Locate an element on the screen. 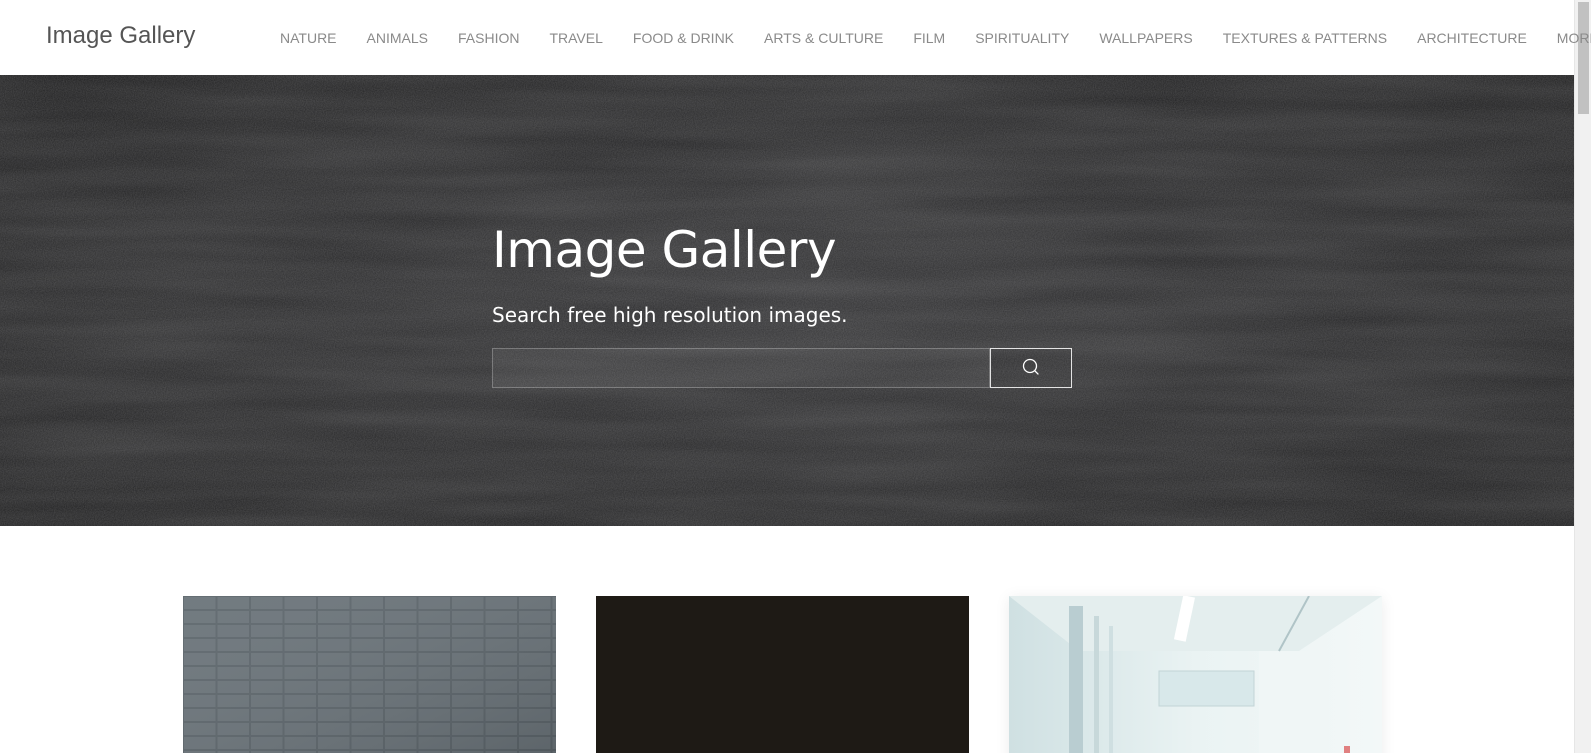 The width and height of the screenshot is (1591, 753). site-logo: Image Gallery is located at coordinates (120, 36).